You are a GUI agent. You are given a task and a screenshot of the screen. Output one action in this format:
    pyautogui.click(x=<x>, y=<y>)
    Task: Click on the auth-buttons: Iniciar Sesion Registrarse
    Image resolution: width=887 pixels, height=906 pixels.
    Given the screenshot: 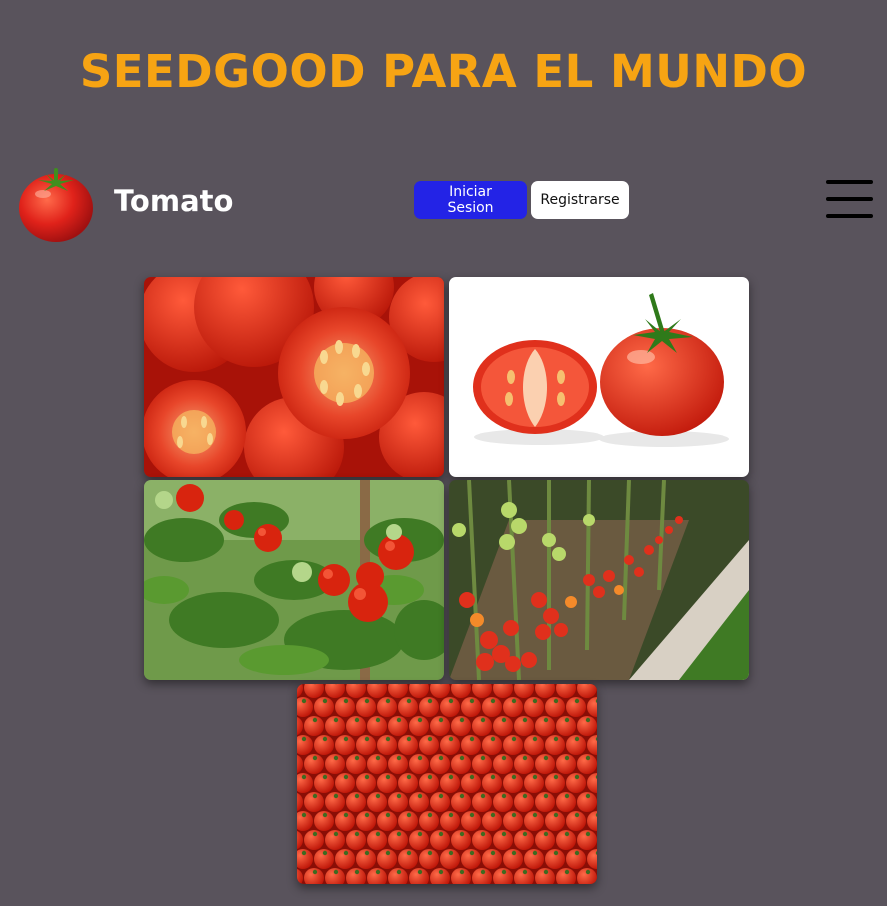 What is the action you would take?
    pyautogui.click(x=521, y=200)
    